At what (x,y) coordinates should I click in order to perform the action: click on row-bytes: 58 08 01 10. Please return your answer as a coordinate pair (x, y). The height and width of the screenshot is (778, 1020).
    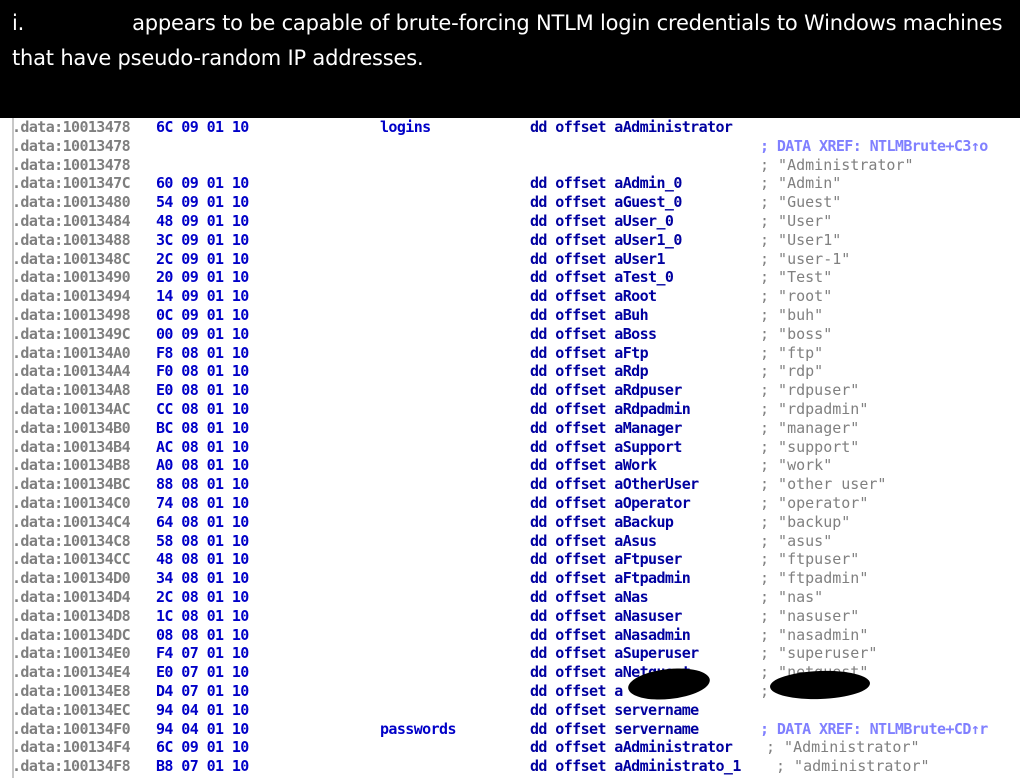
    Looking at the image, I should click on (202, 540).